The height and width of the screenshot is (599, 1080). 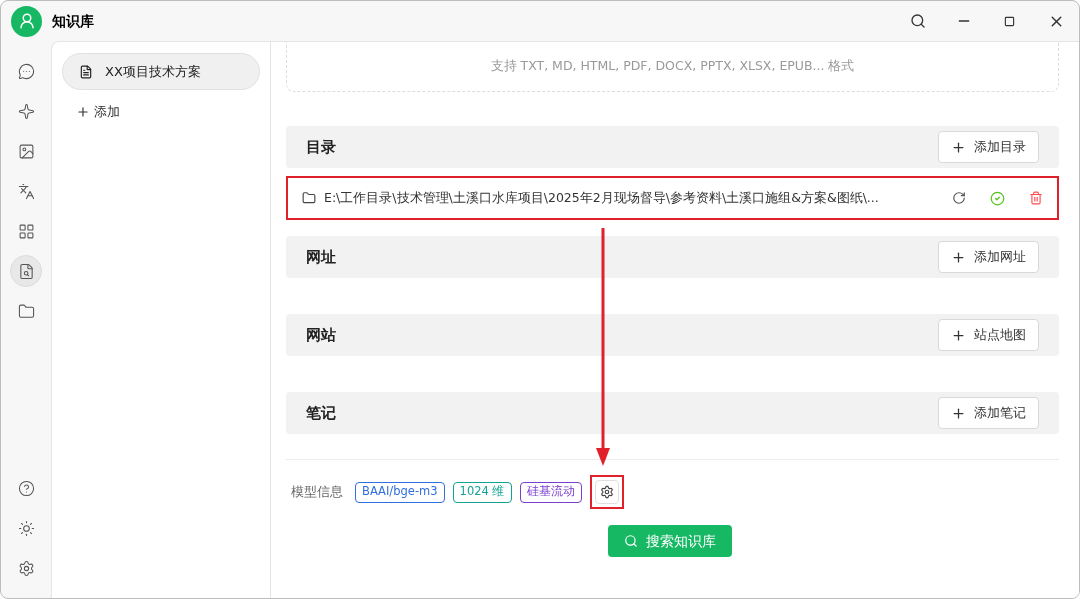 I want to click on model-tag: 1024 维, so click(x=482, y=492).